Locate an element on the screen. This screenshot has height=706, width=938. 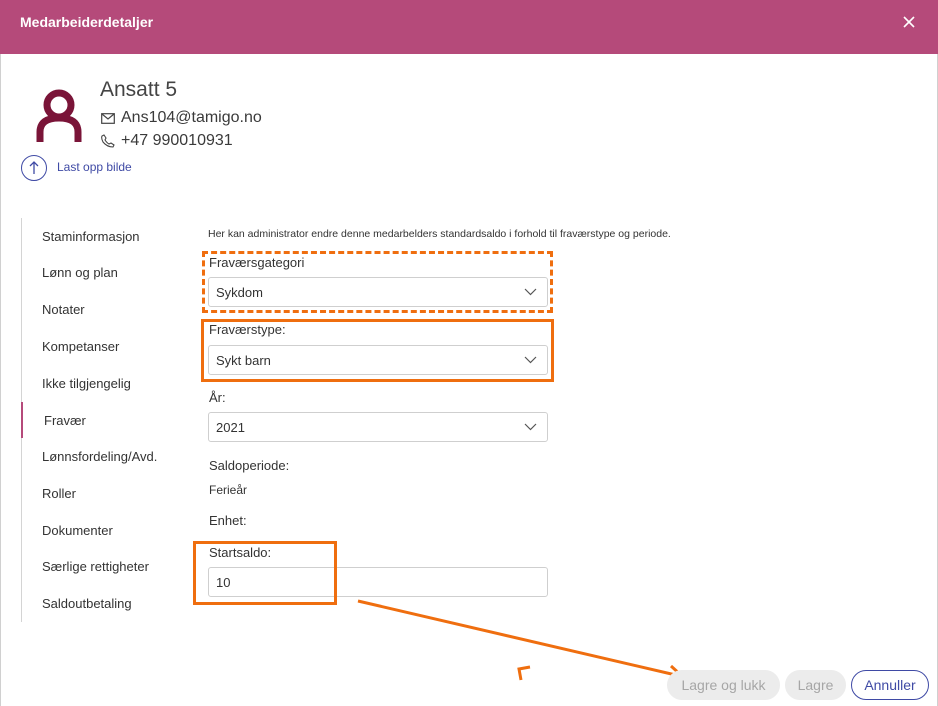
sidebar-item-fravaer: Fravær is located at coordinates (65, 420).